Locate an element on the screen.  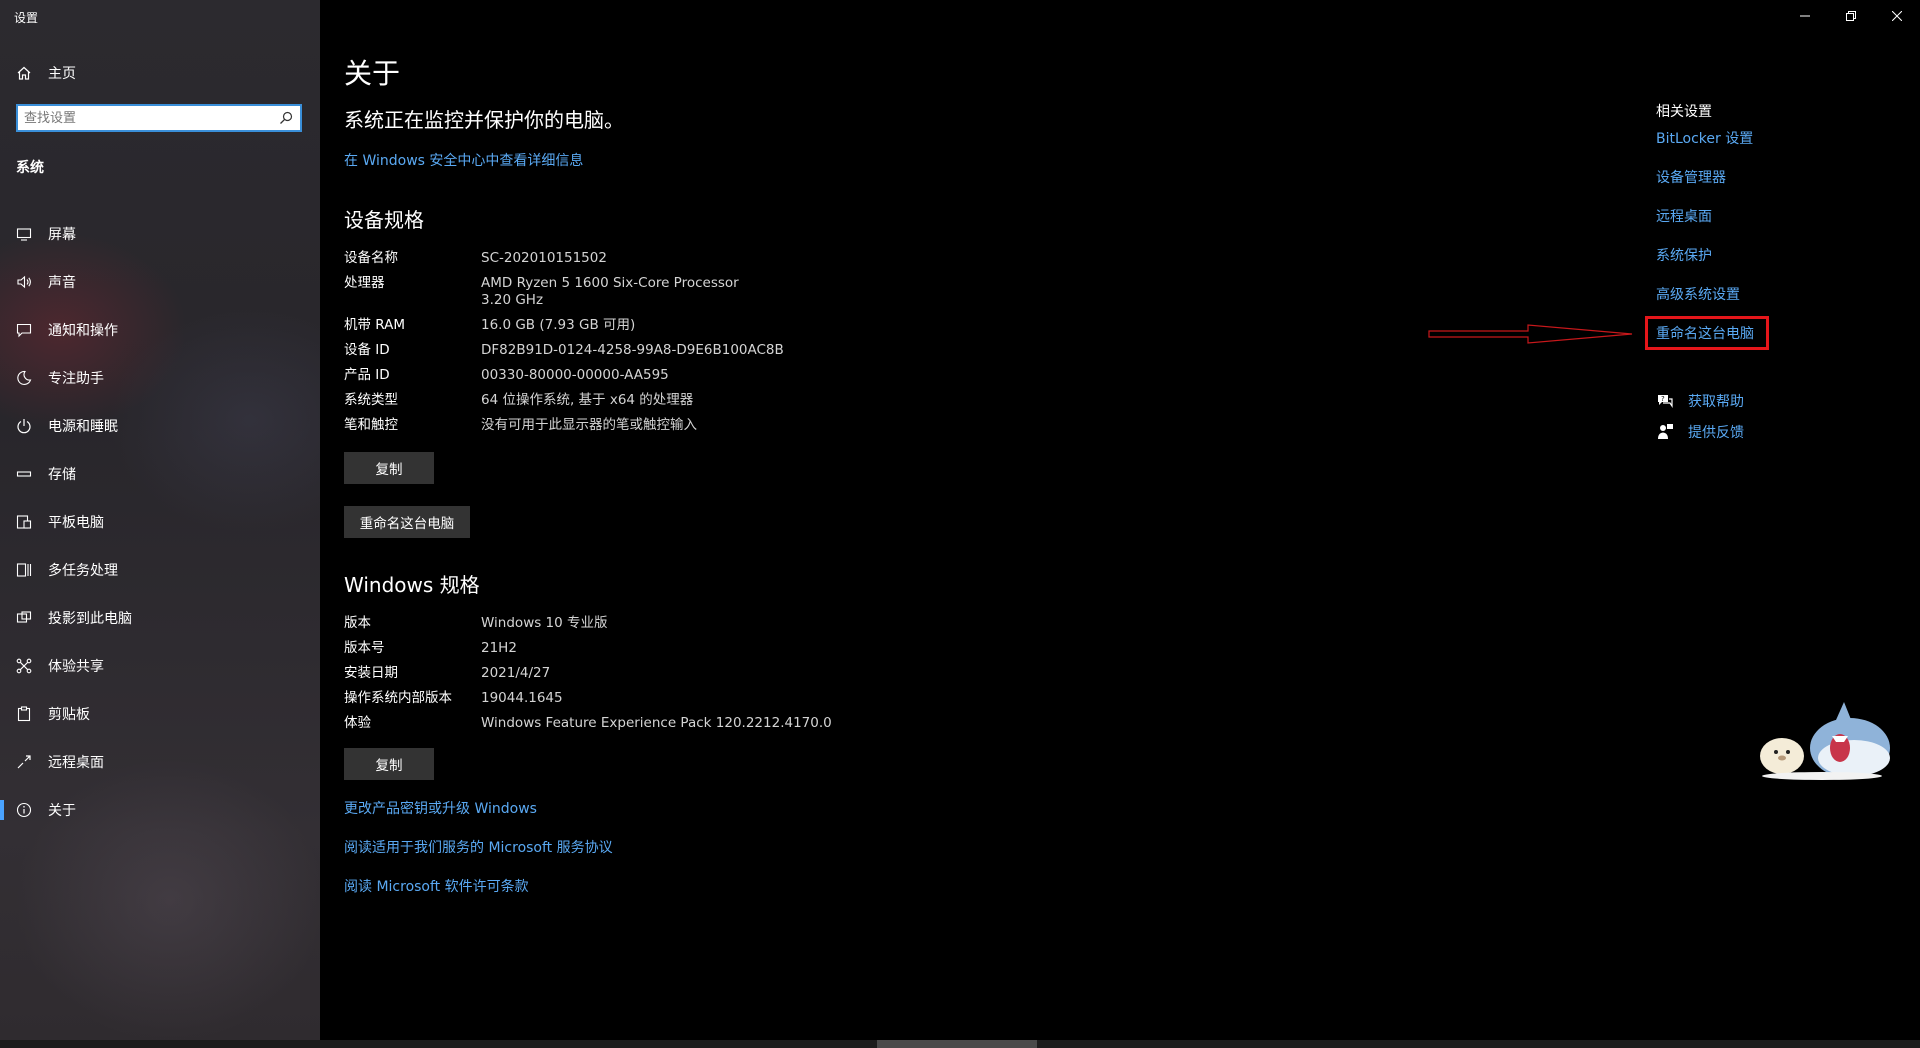
app-title: 设置 is located at coordinates (26, 18).